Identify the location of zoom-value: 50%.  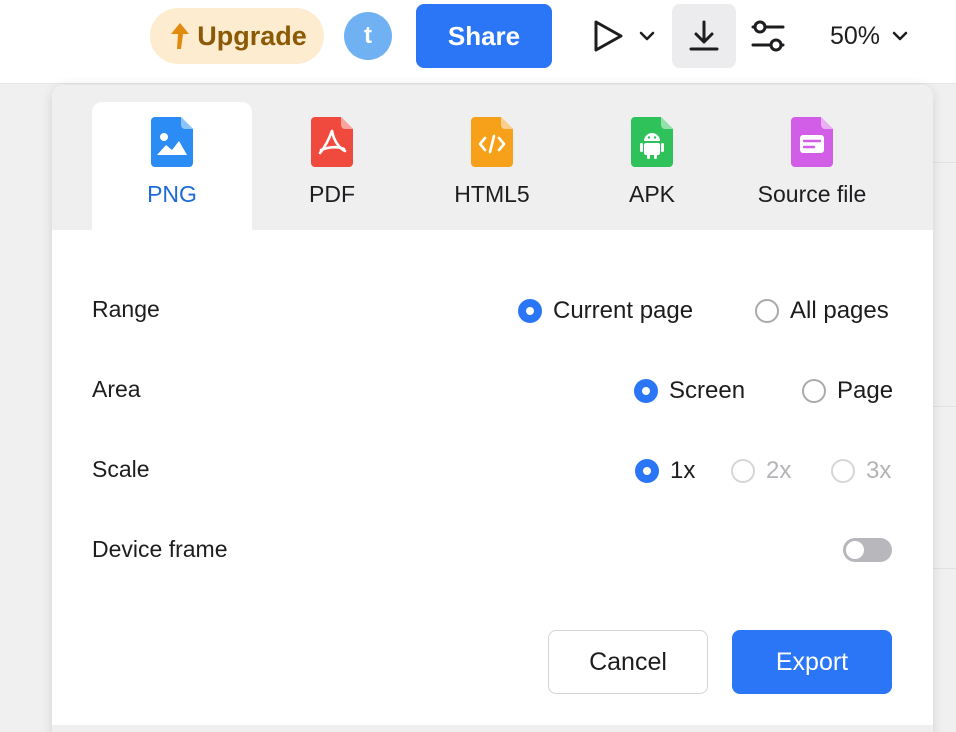
(855, 35).